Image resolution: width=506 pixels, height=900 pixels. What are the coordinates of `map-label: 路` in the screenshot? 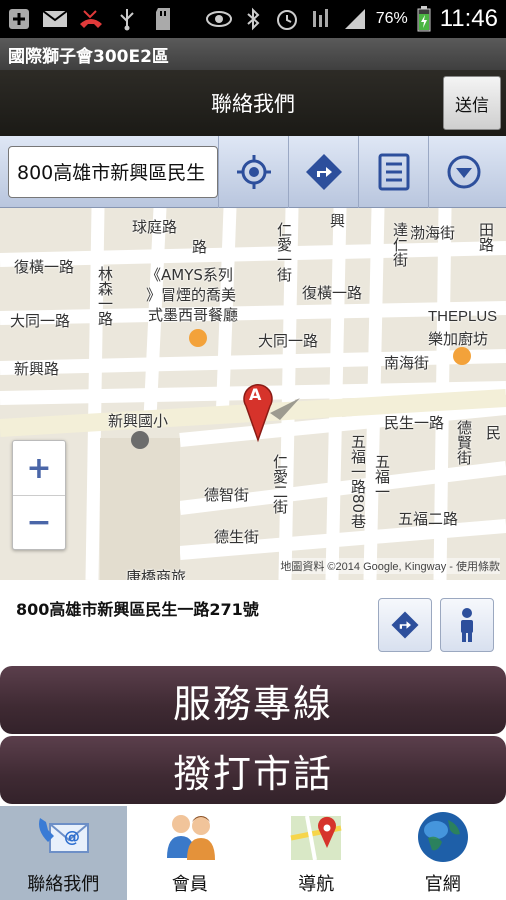 It's located at (200, 247).